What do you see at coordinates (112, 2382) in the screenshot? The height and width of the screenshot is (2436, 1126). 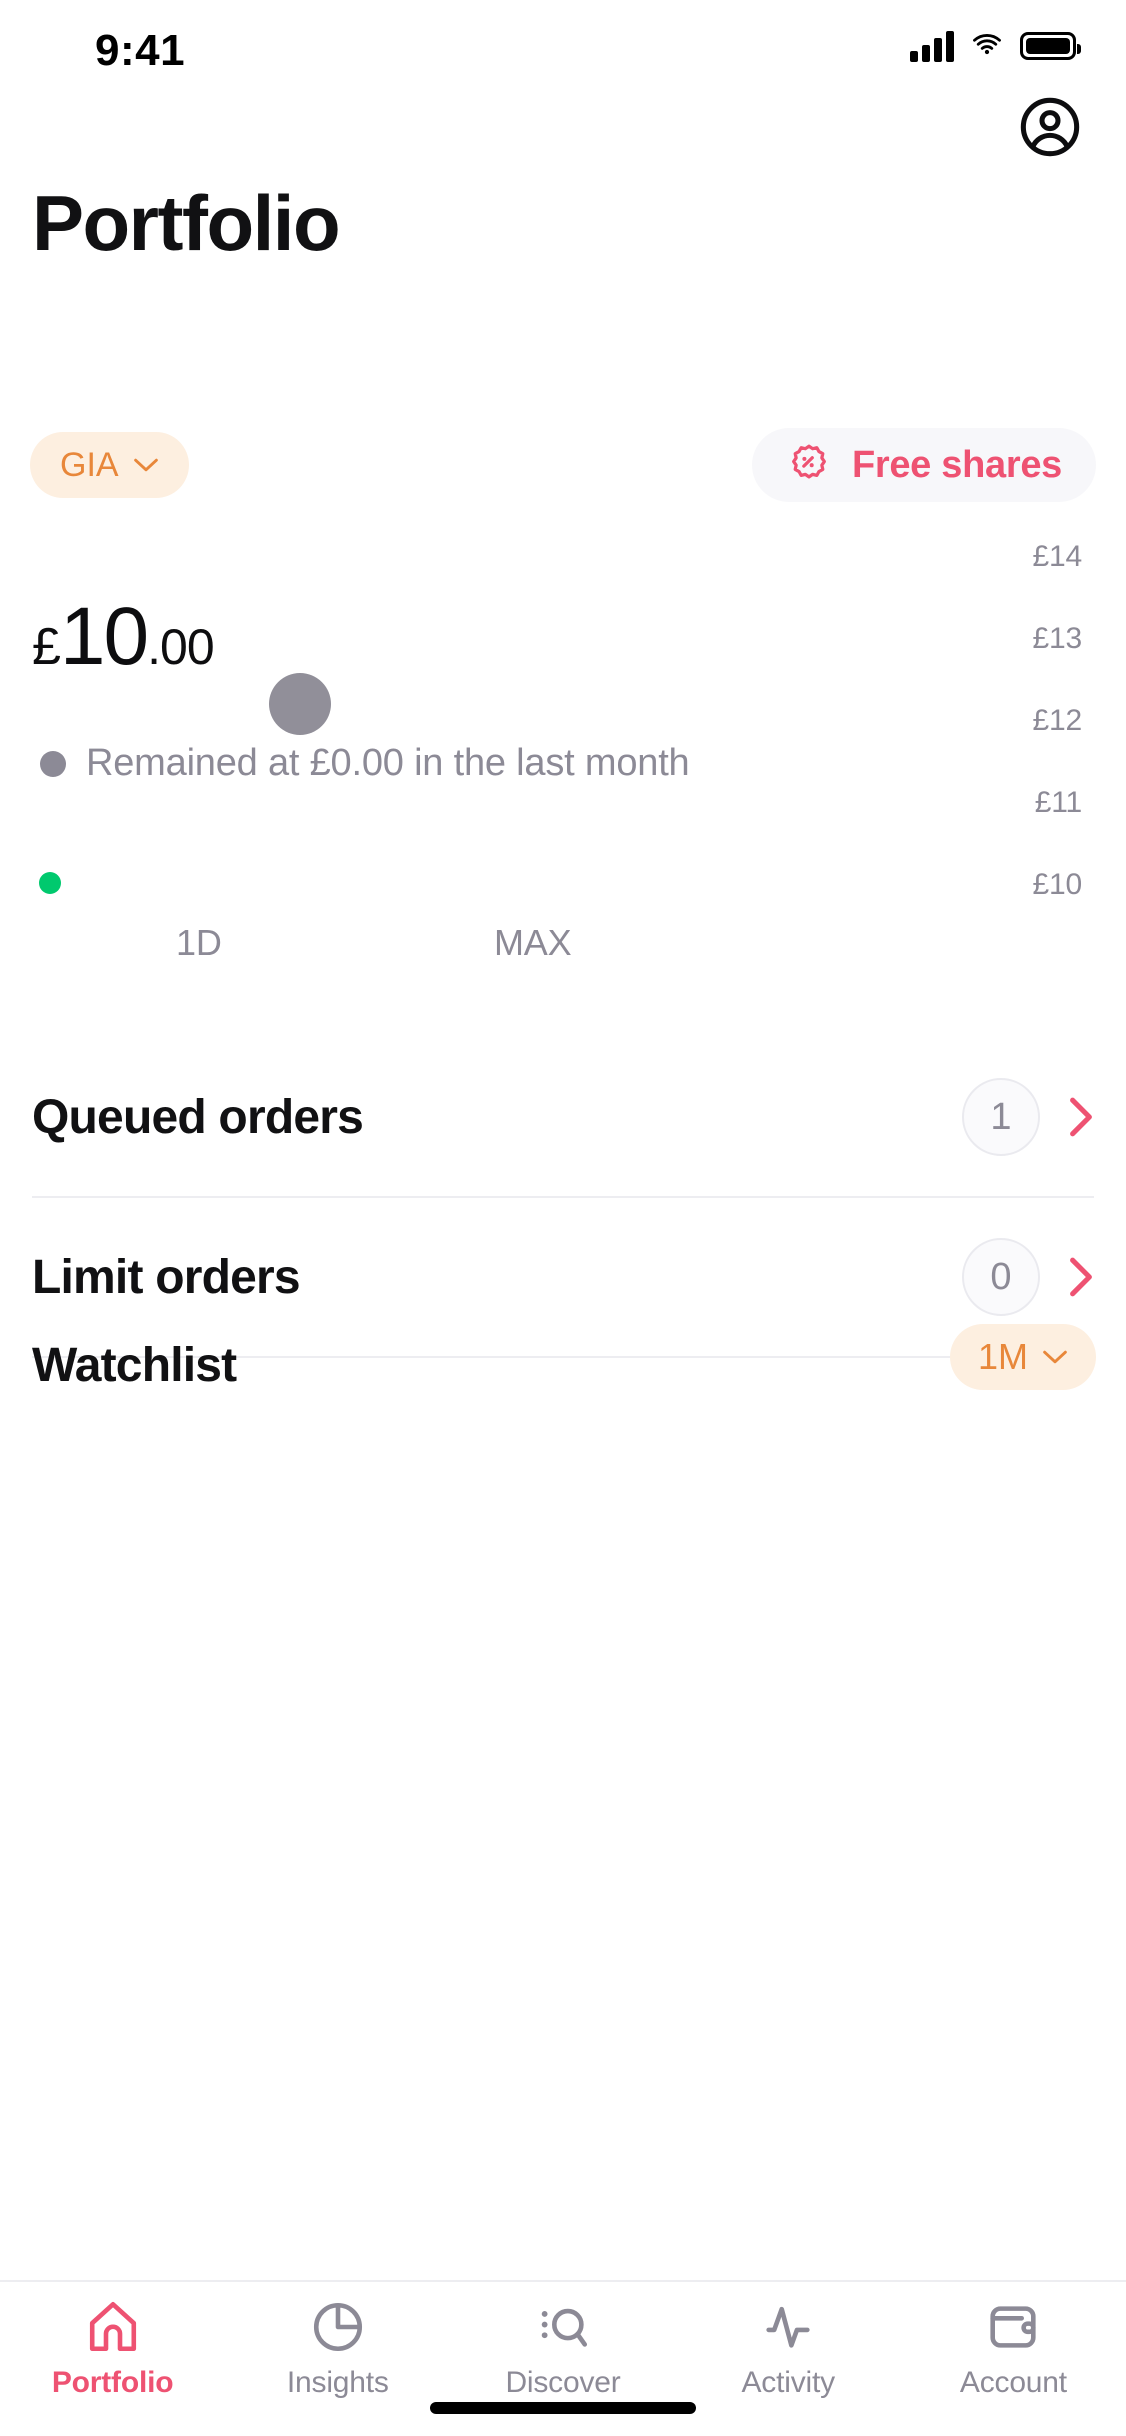 I see `tab-portfolio-label: Portfolio` at bounding box center [112, 2382].